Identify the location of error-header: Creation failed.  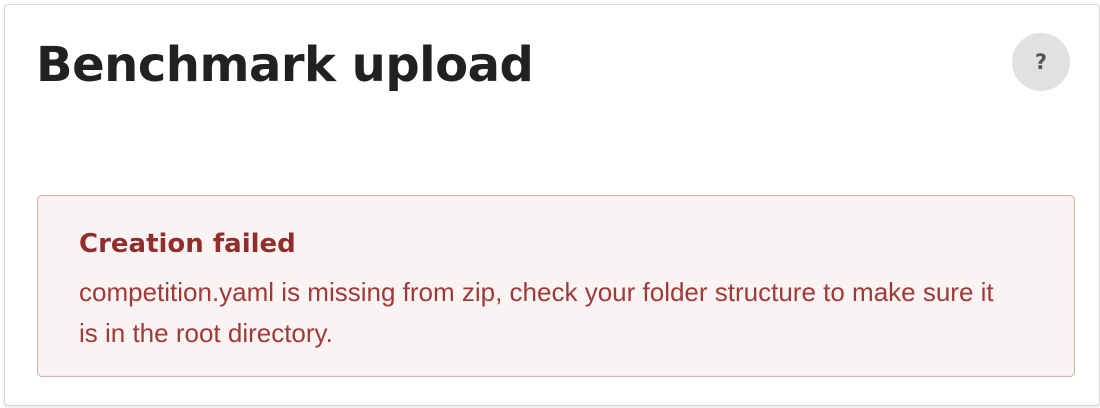
(187, 244).